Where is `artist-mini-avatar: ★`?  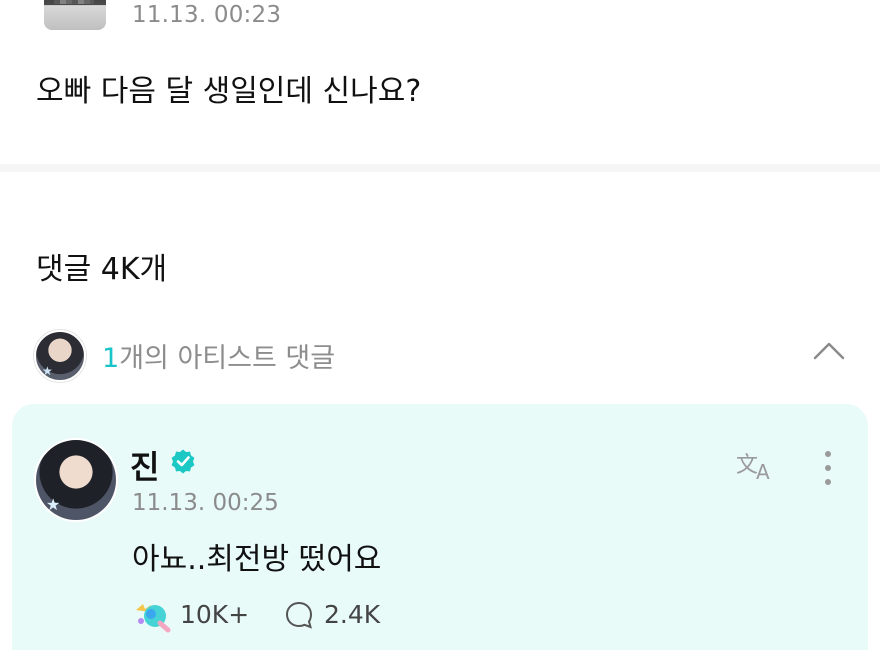 artist-mini-avatar: ★ is located at coordinates (60, 356).